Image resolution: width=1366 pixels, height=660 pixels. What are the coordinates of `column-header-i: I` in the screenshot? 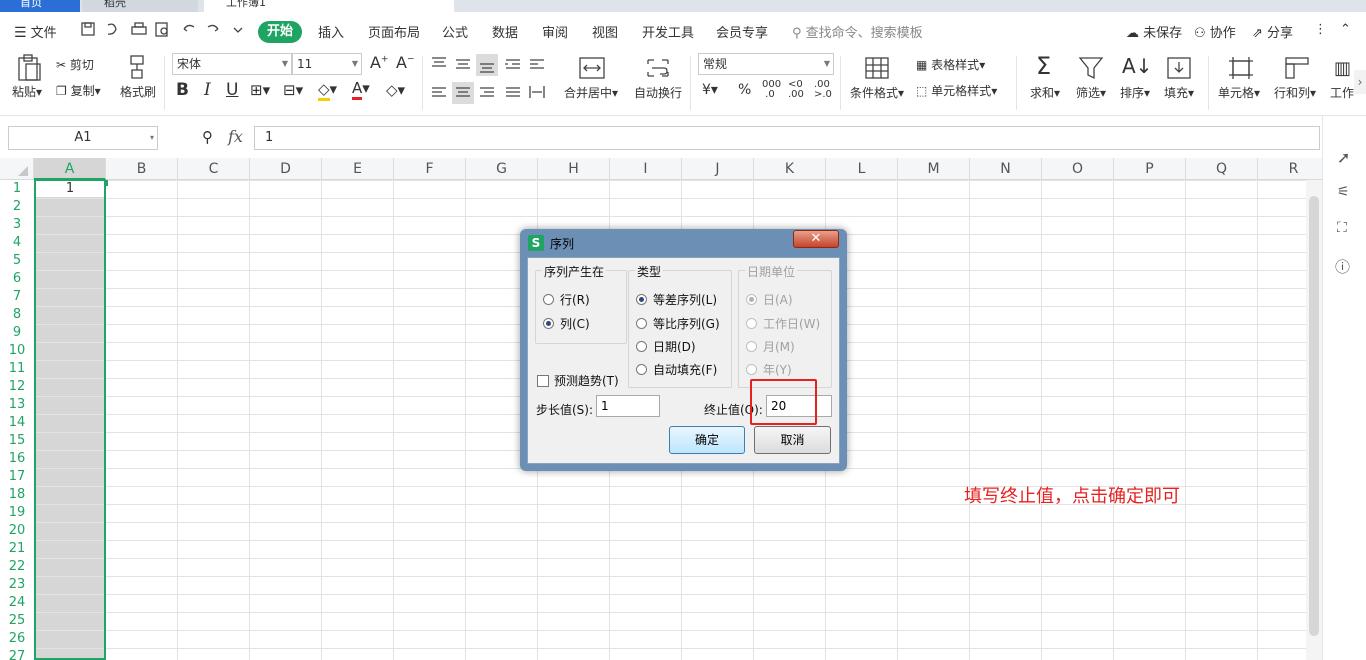 It's located at (646, 169).